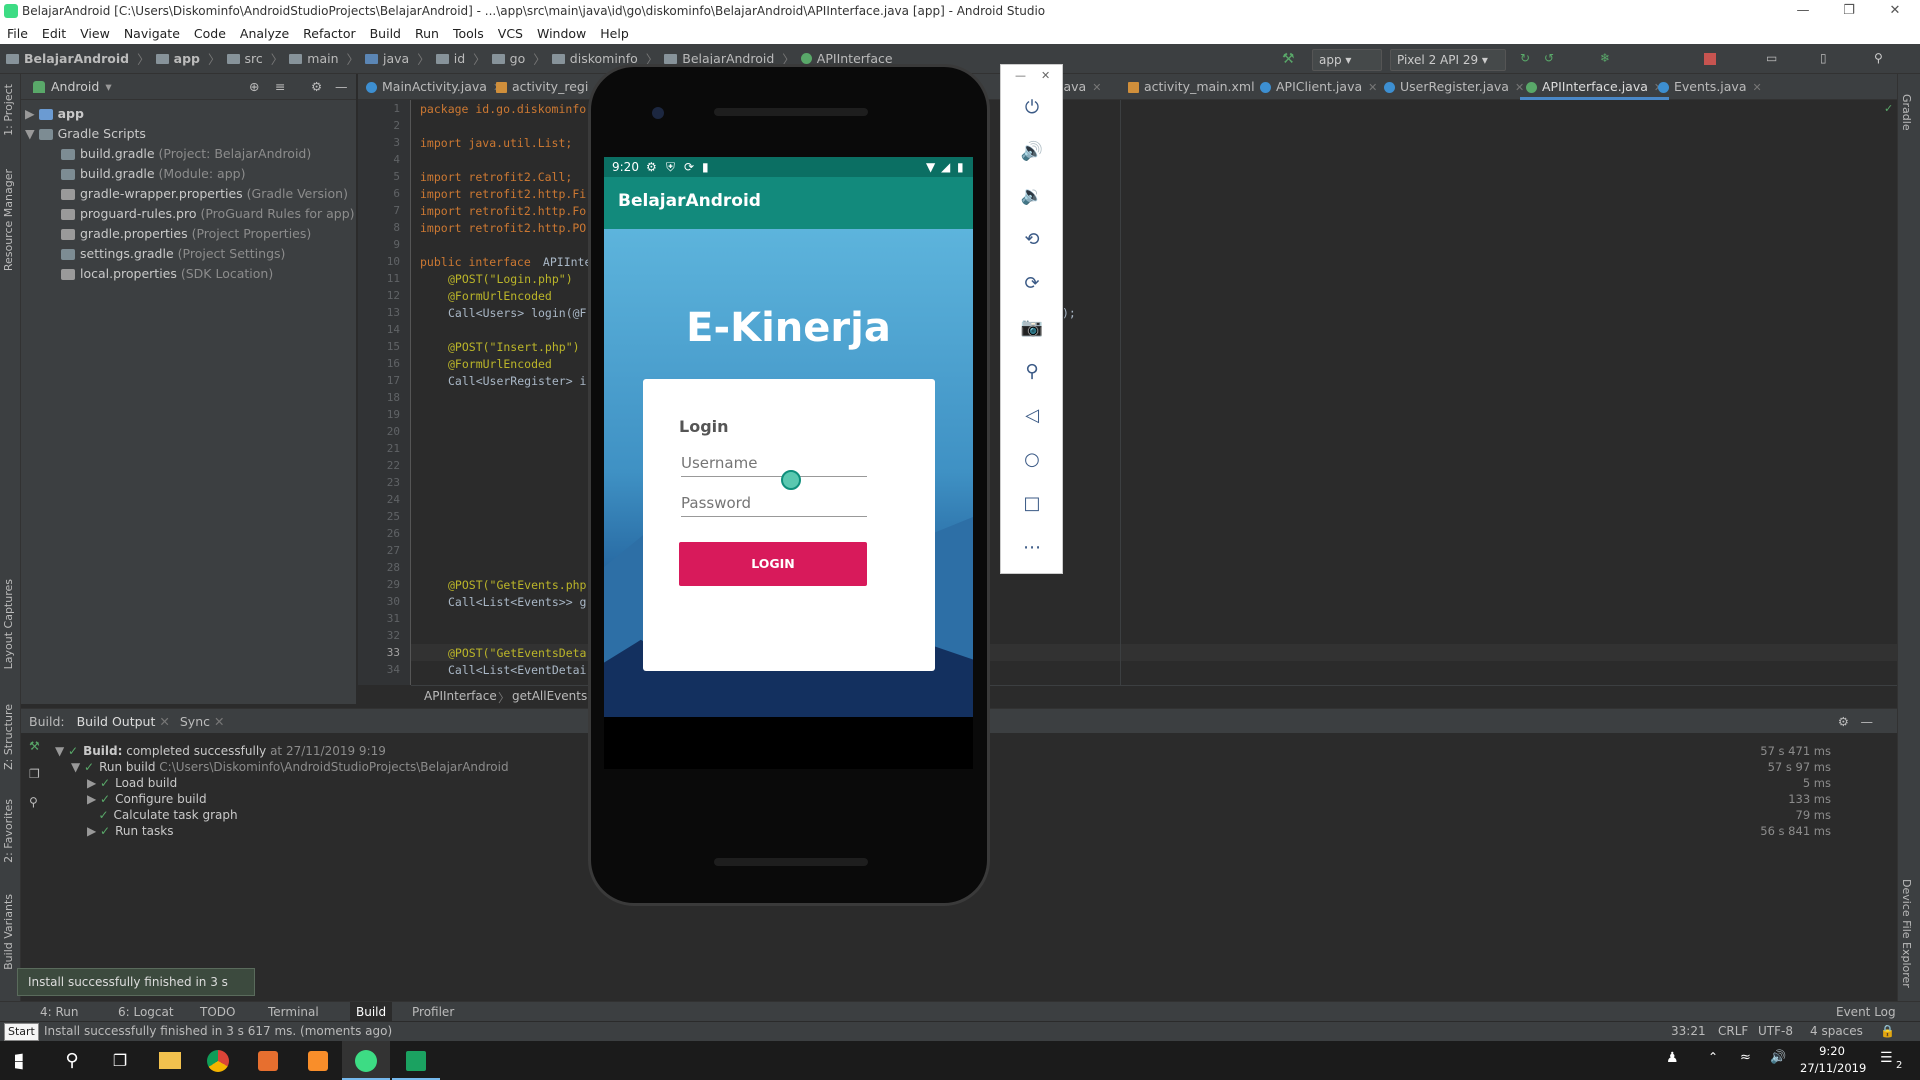 Image resolution: width=1920 pixels, height=1080 pixels. What do you see at coordinates (1032, 504) in the screenshot?
I see `overview-icon: □` at bounding box center [1032, 504].